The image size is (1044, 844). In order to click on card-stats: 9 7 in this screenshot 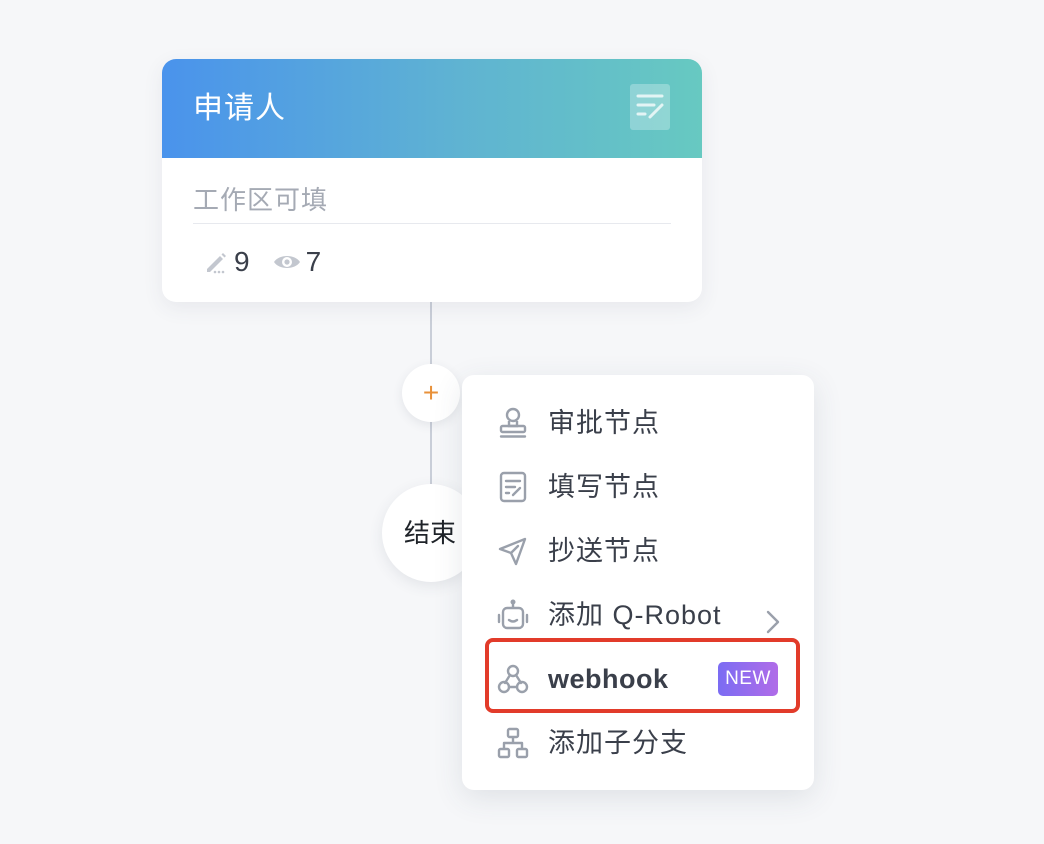, I will do `click(272, 262)`.